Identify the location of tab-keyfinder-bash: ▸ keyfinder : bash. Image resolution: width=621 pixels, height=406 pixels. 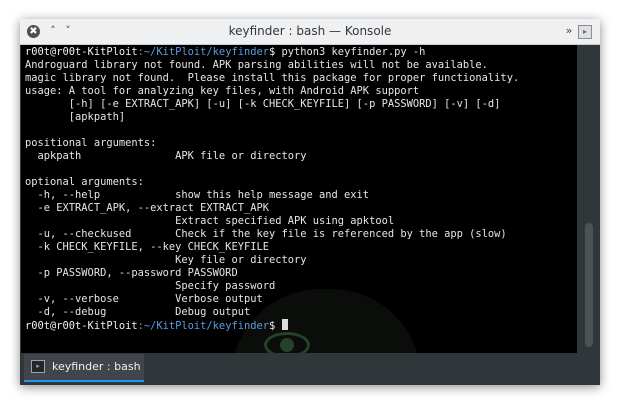
(84, 368).